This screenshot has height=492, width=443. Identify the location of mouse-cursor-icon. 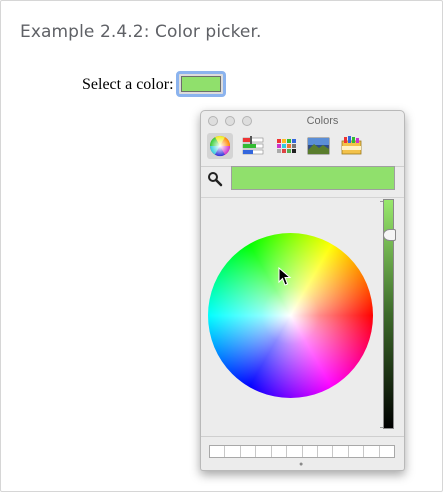
(285, 276).